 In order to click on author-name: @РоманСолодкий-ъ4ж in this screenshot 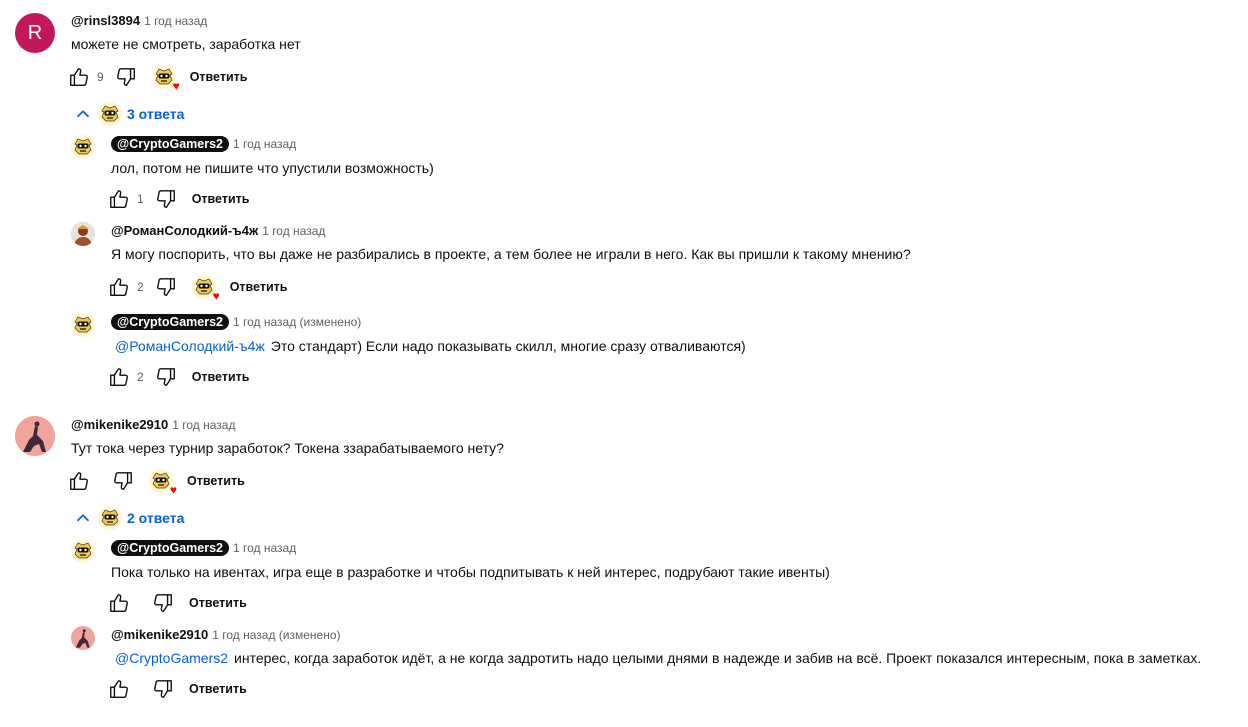, I will do `click(184, 230)`.